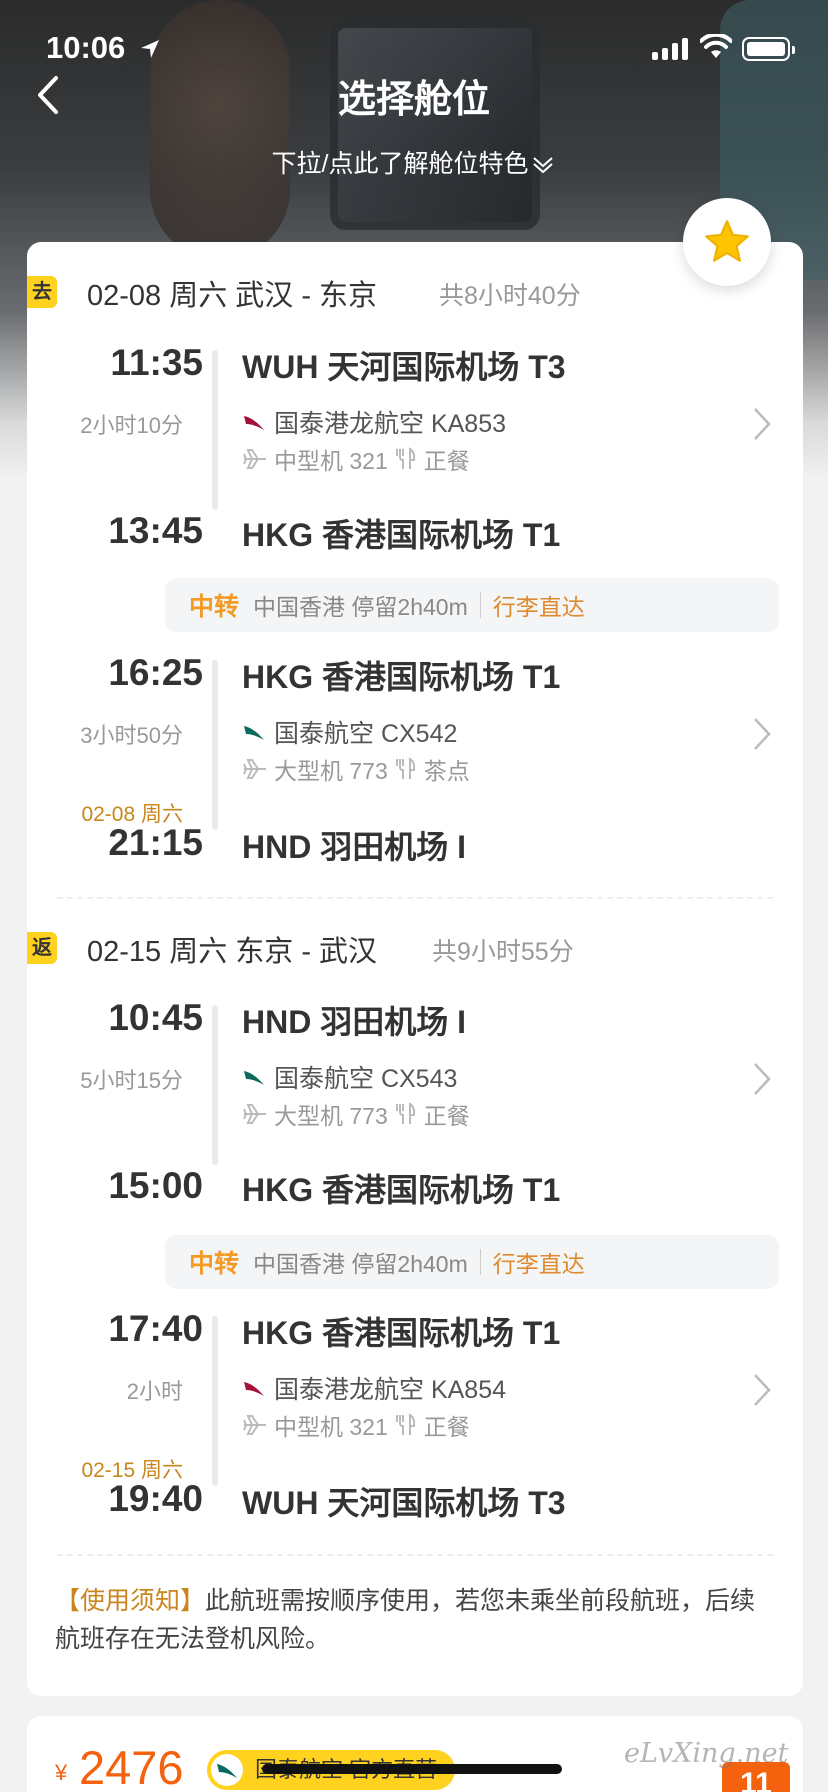  I want to click on departure-time: 17:40, so click(155, 1328).